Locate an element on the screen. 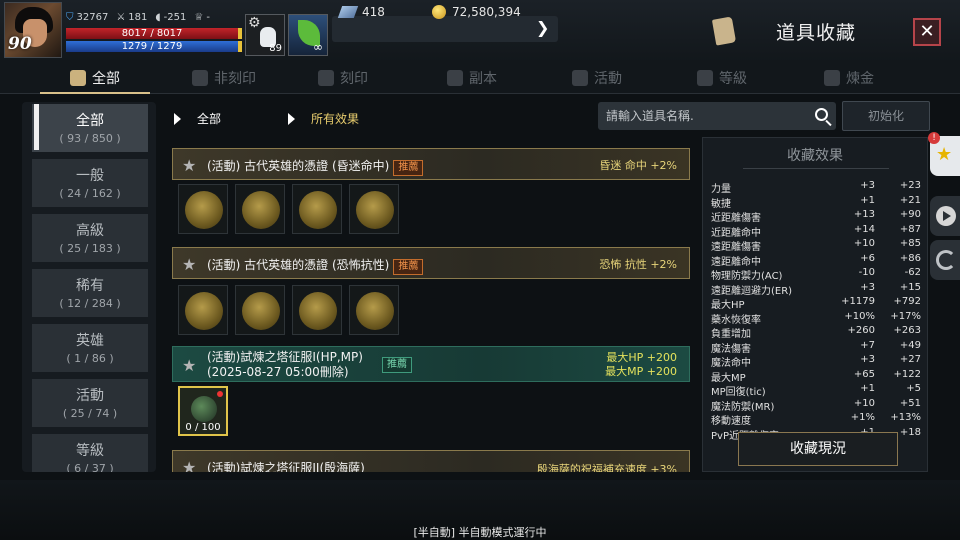 The image size is (960, 540). effect-total: +49 is located at coordinates (910, 345).